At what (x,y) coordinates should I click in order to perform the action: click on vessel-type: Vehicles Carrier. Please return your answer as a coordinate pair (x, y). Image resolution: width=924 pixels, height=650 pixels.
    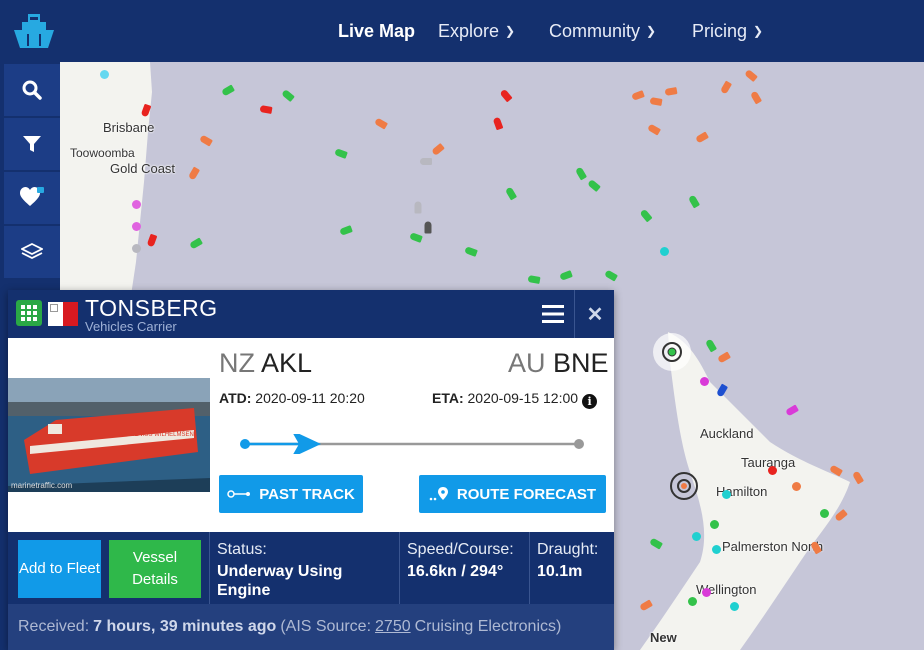
    Looking at the image, I should click on (131, 326).